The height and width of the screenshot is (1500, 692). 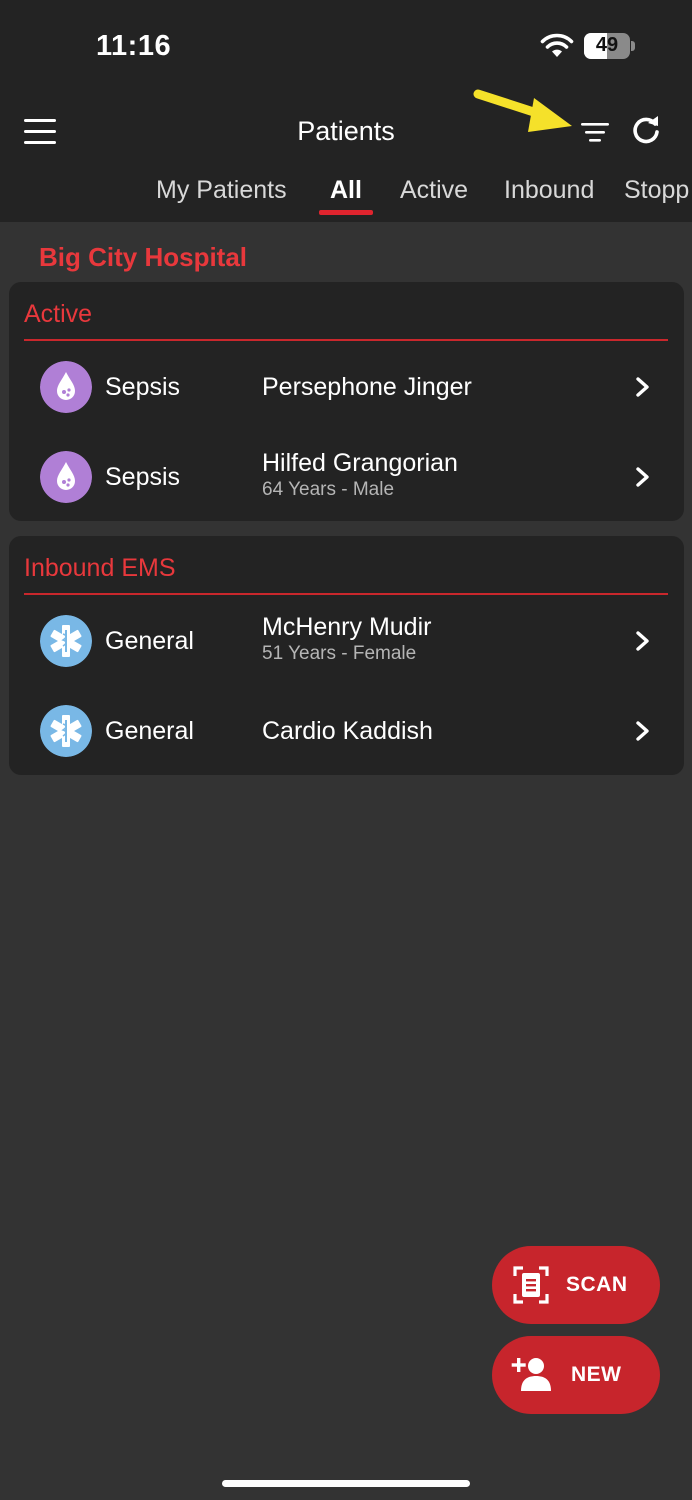 What do you see at coordinates (434, 190) in the screenshot?
I see `tab-active: Active` at bounding box center [434, 190].